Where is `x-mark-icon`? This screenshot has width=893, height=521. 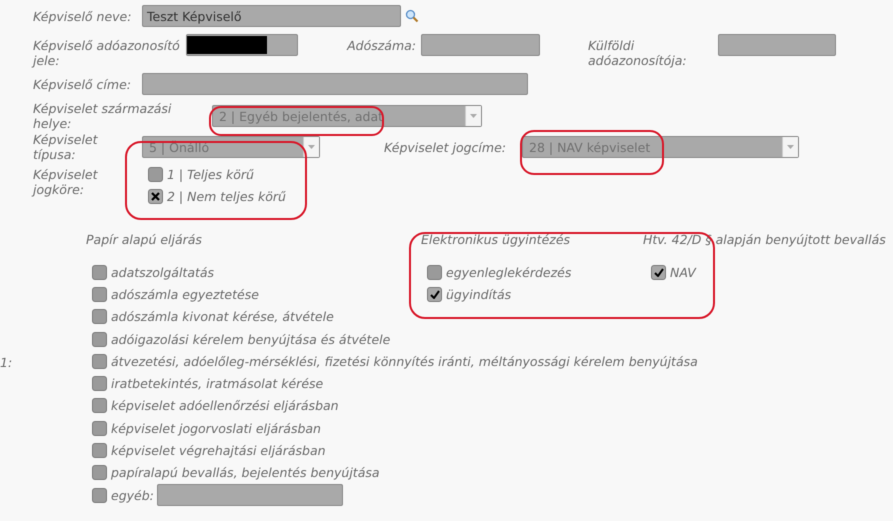
x-mark-icon is located at coordinates (155, 196).